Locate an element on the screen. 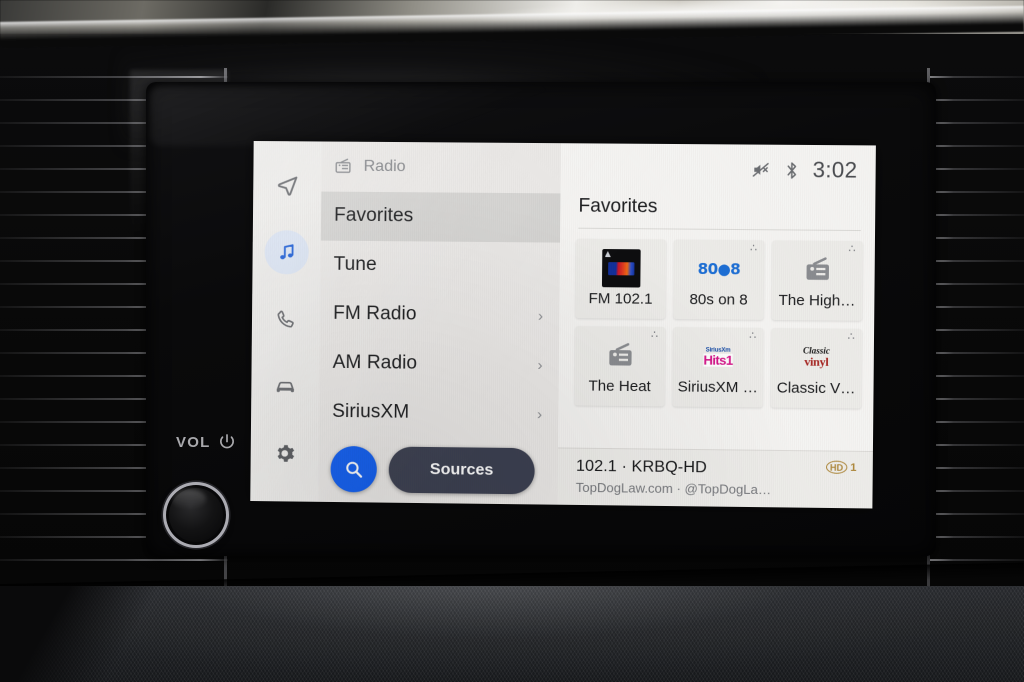  bezel-highlight is located at coordinates (350, 116).